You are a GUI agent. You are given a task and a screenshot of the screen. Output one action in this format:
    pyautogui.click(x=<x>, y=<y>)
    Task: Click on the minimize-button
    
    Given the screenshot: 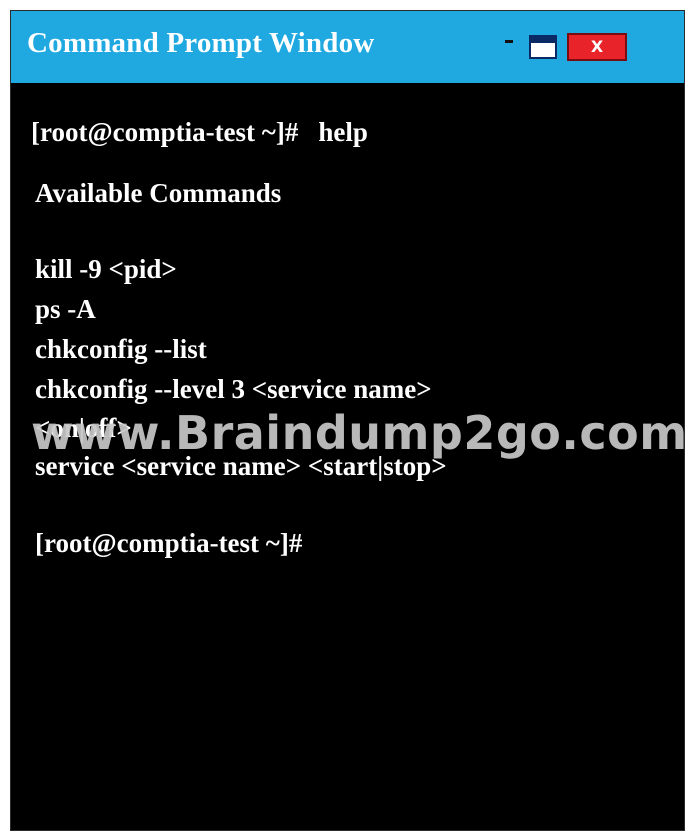 What is the action you would take?
    pyautogui.click(x=510, y=41)
    